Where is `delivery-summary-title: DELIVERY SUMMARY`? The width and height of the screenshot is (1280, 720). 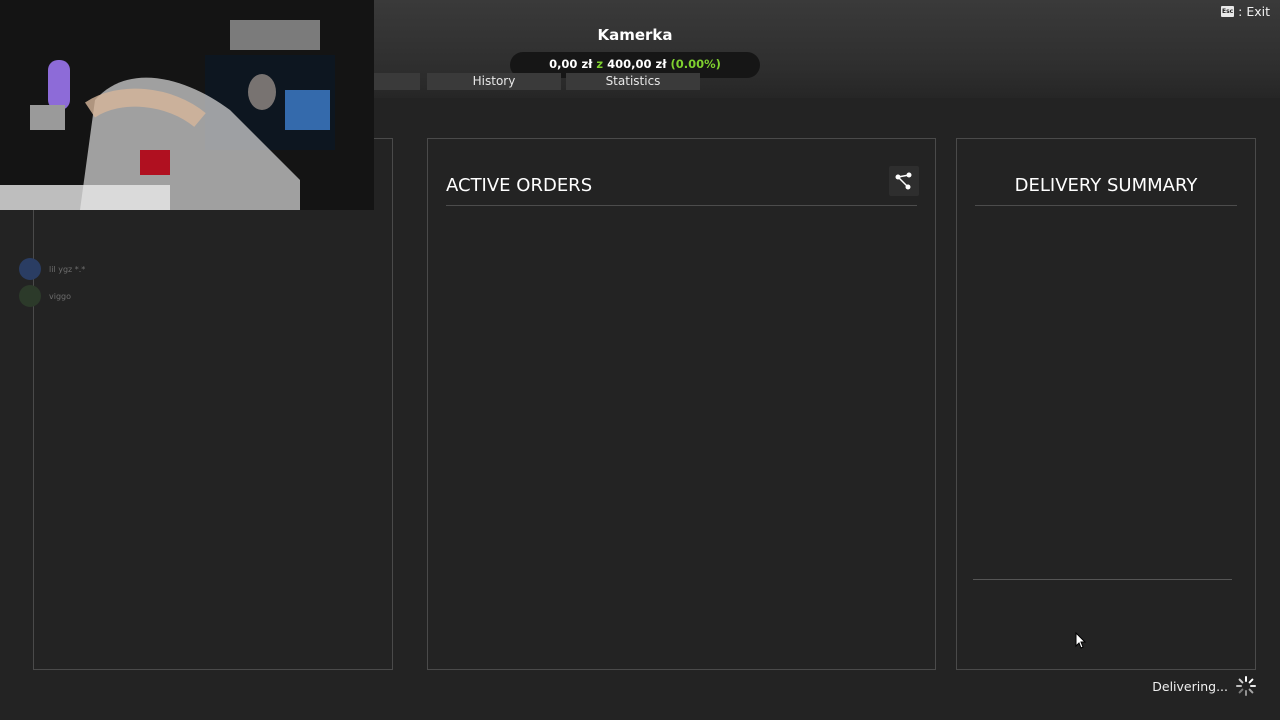 delivery-summary-title: DELIVERY SUMMARY is located at coordinates (1106, 185).